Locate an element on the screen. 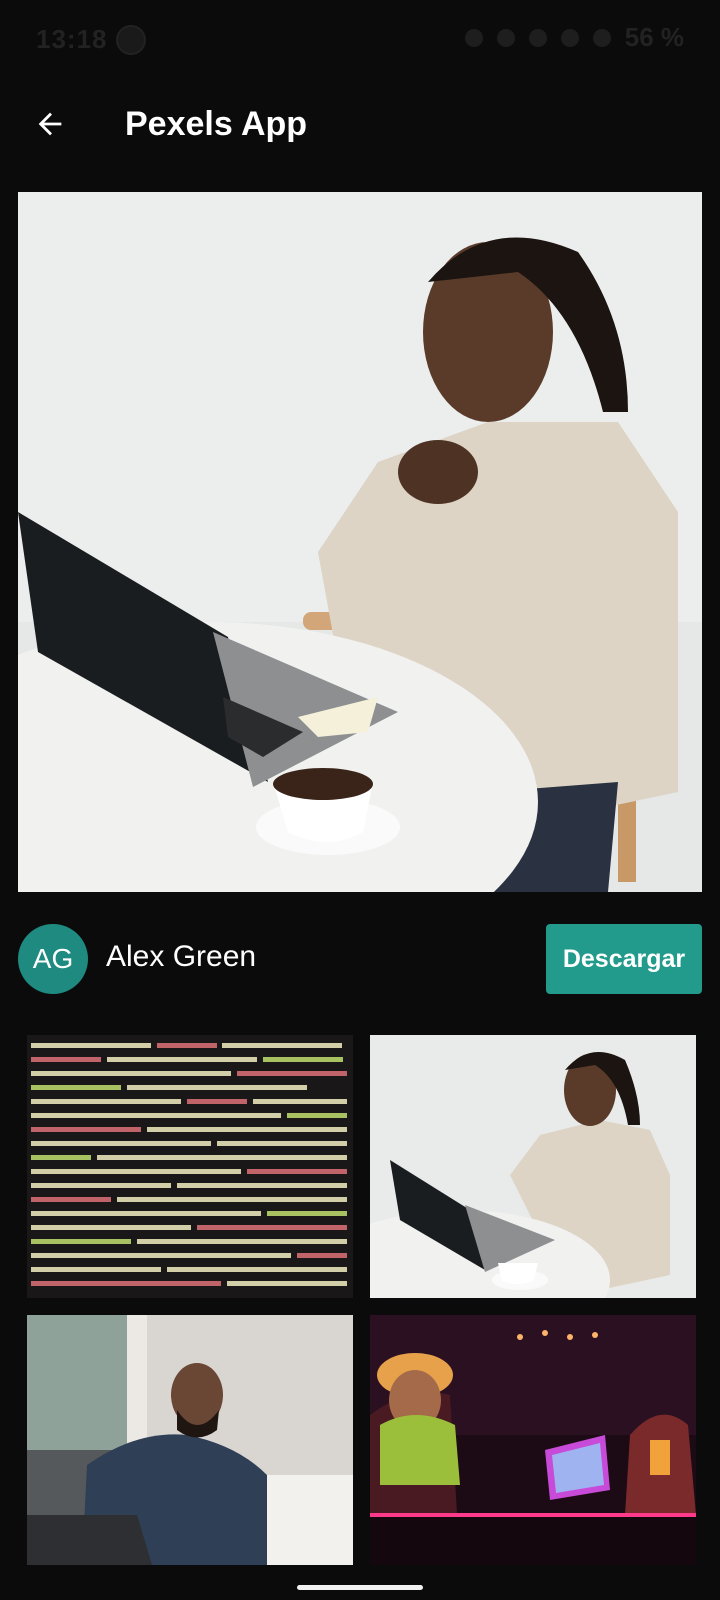  app-bar: Pexels App is located at coordinates (360, 125).